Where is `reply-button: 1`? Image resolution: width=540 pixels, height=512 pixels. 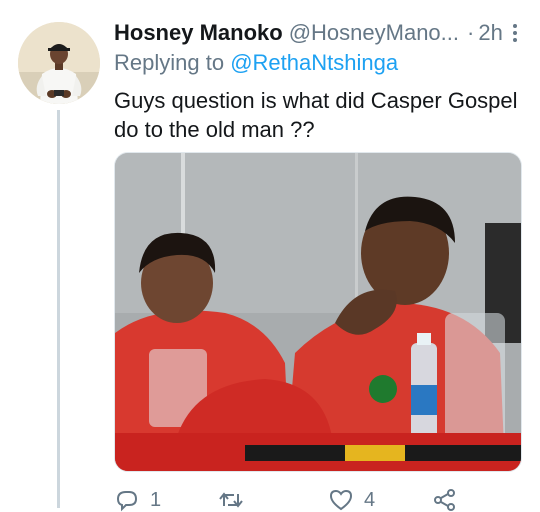
reply-button: 1 is located at coordinates (137, 500).